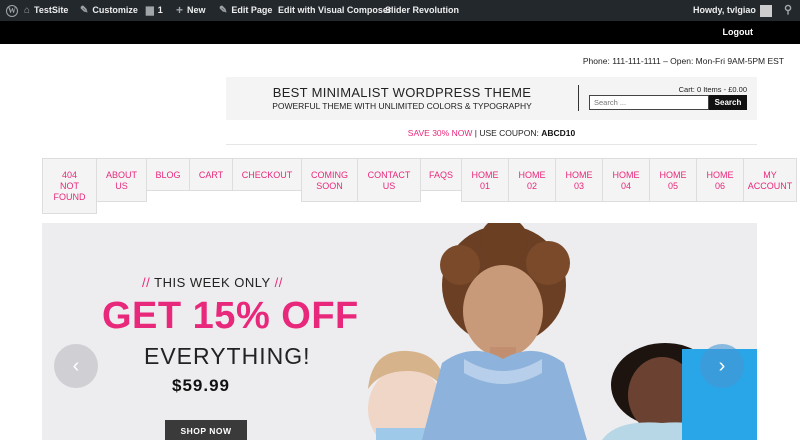 The width and height of the screenshot is (800, 440). Describe the element at coordinates (491, 144) in the screenshot. I see `divider` at that location.